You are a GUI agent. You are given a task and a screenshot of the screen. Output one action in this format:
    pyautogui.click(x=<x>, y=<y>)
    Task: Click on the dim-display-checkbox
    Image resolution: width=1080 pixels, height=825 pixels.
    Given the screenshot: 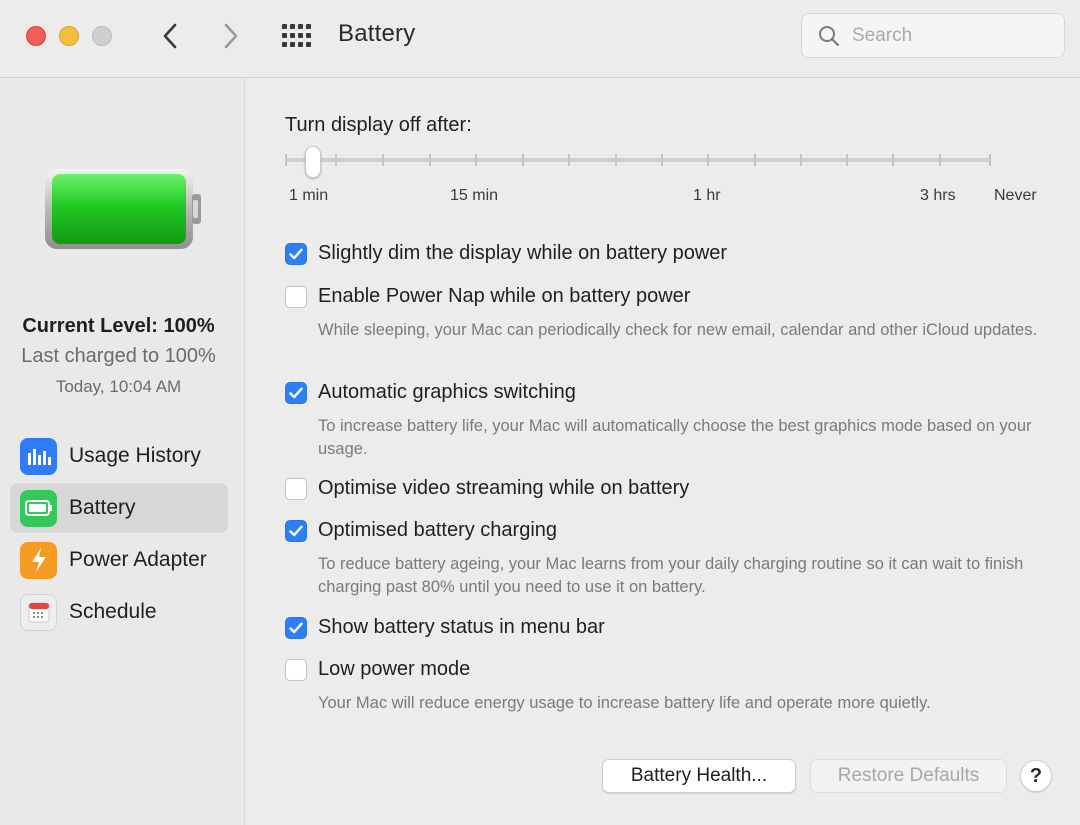 What is the action you would take?
    pyautogui.click(x=296, y=254)
    